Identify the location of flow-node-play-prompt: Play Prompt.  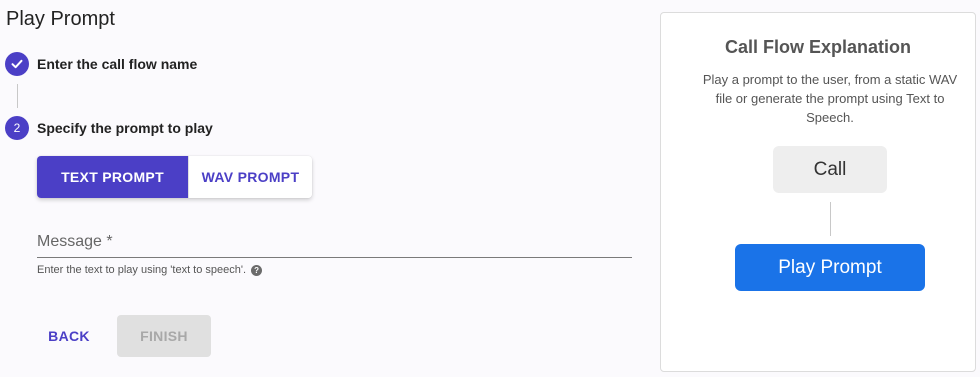
(830, 267).